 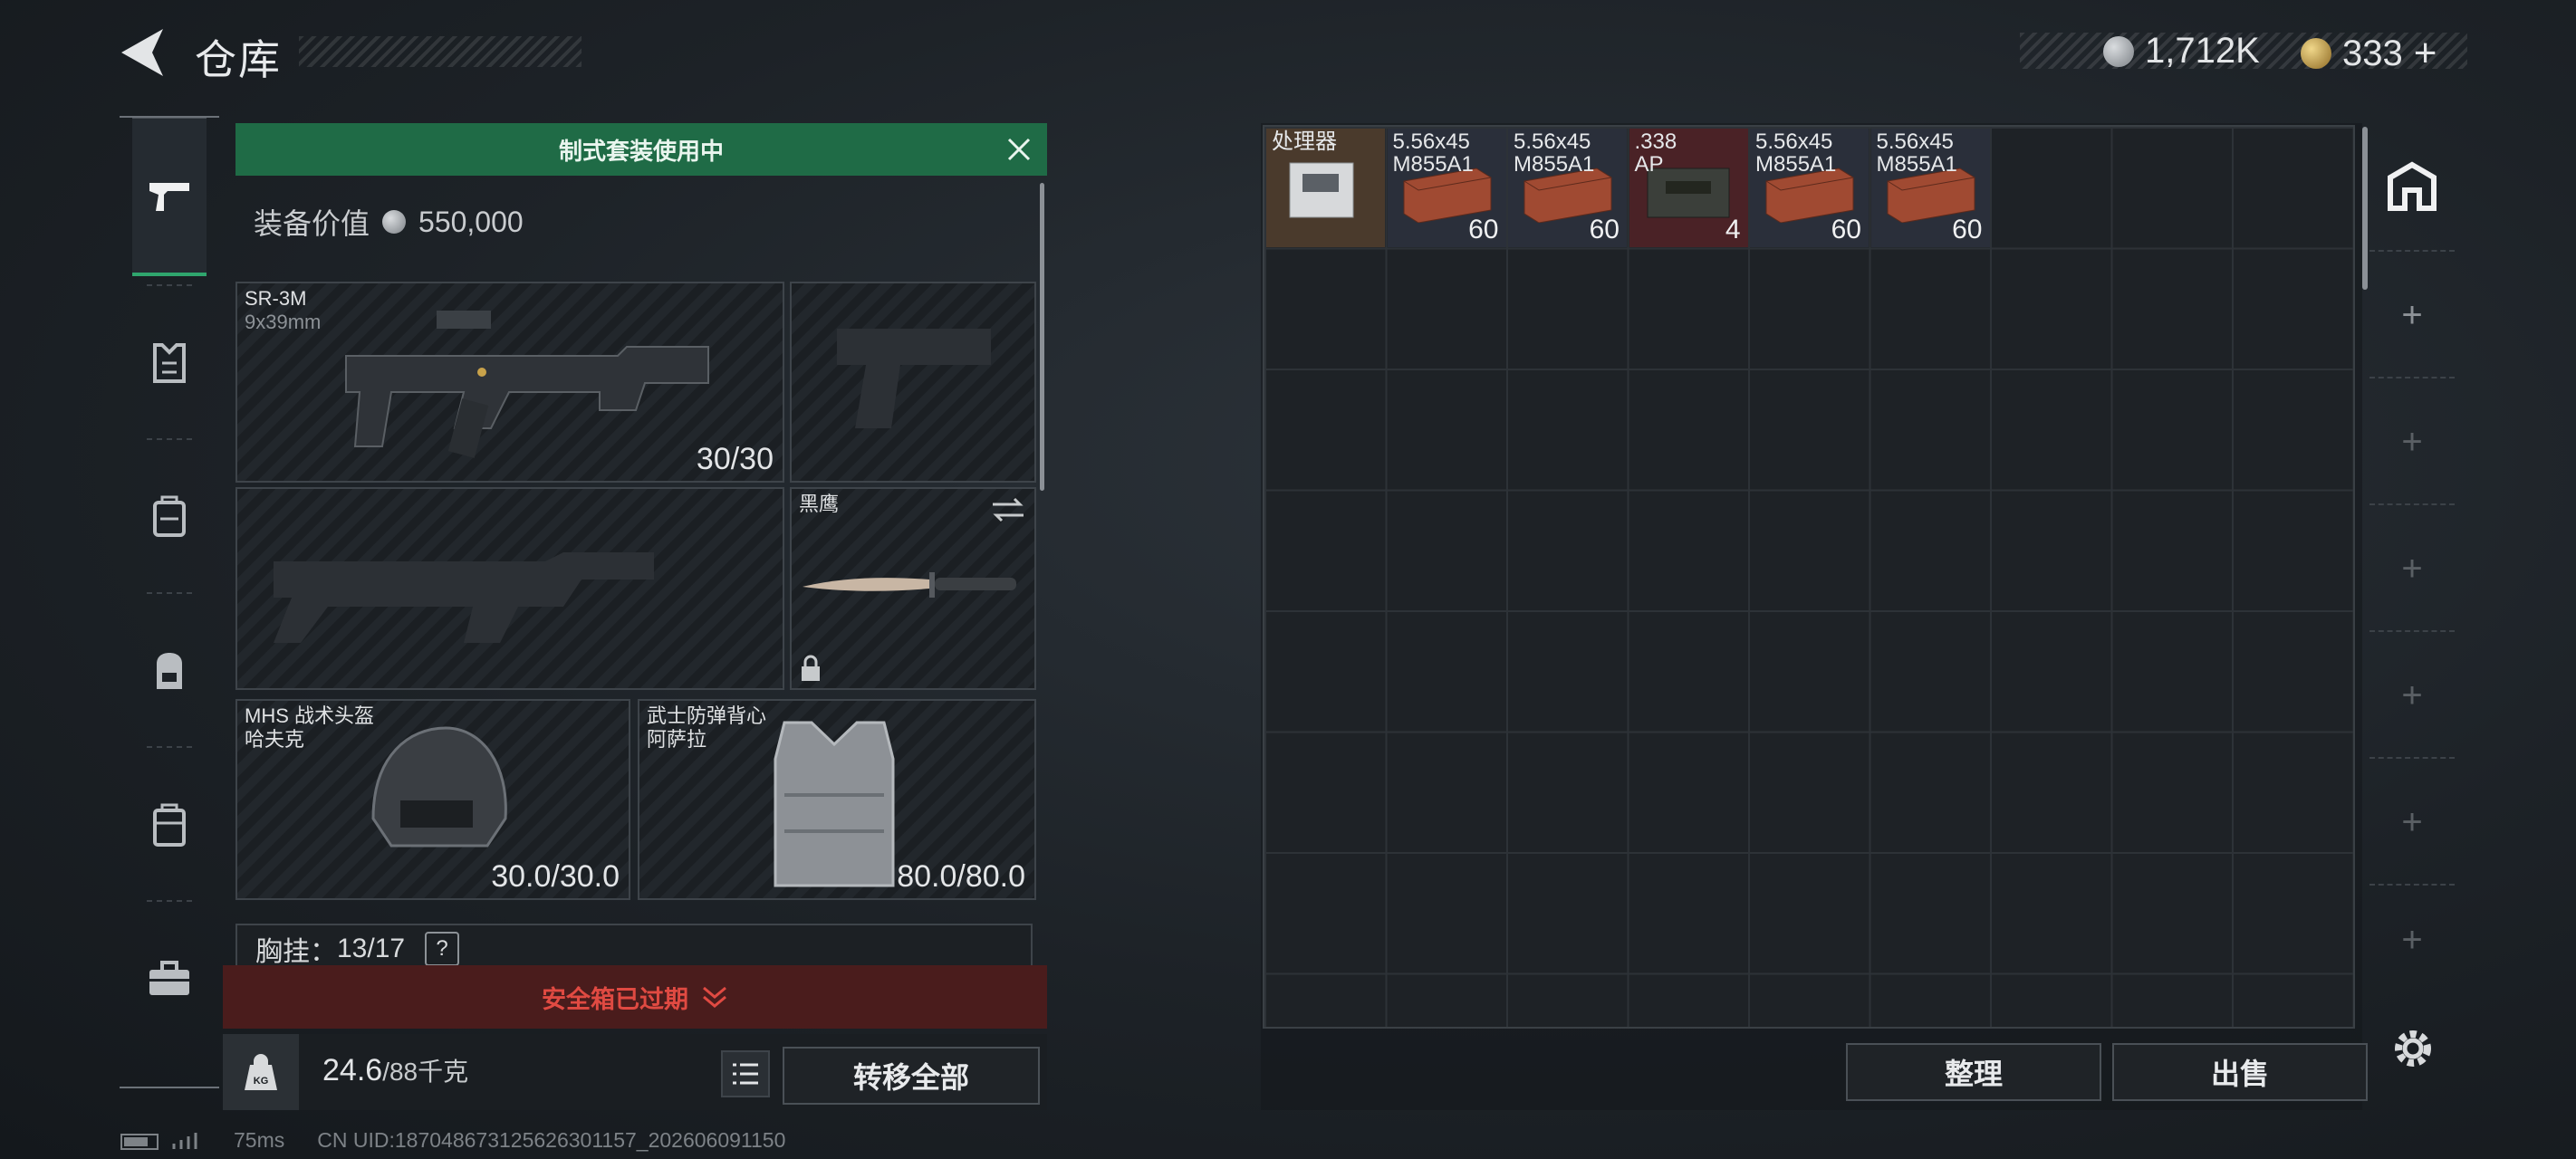 What do you see at coordinates (707, 715) in the screenshot?
I see `armor-name: 武士防弹背心` at bounding box center [707, 715].